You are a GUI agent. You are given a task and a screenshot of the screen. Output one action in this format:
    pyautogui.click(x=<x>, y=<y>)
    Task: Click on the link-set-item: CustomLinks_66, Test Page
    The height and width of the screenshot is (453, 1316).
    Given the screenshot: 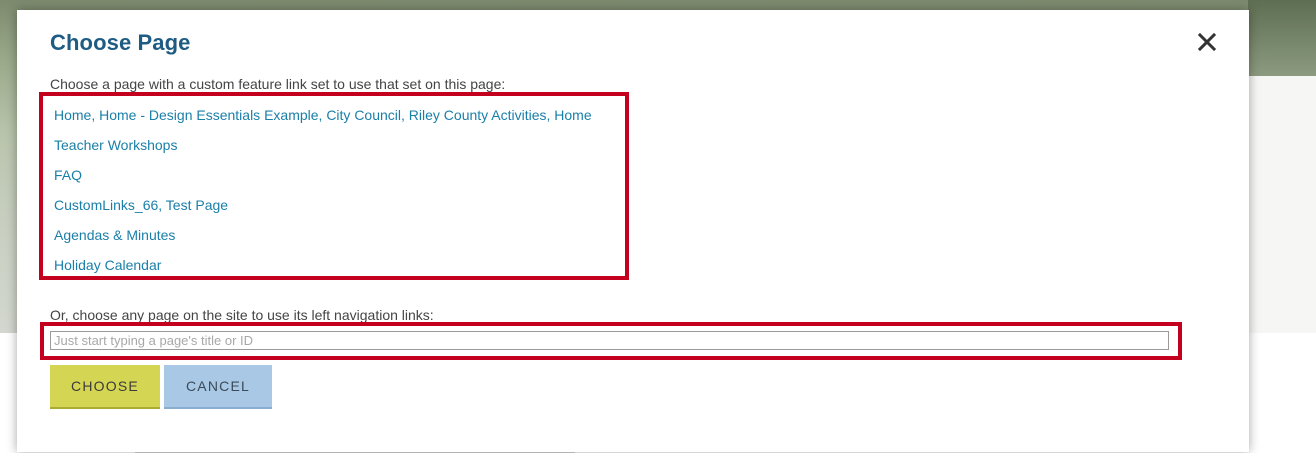 What is the action you would take?
    pyautogui.click(x=141, y=205)
    